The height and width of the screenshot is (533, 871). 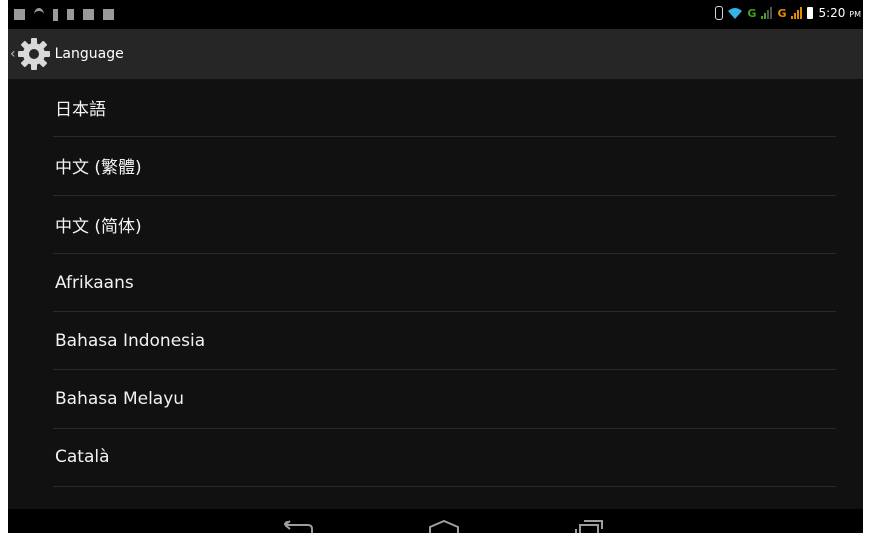 What do you see at coordinates (435, 14) in the screenshot?
I see `status-bar: G G 5:20 PM` at bounding box center [435, 14].